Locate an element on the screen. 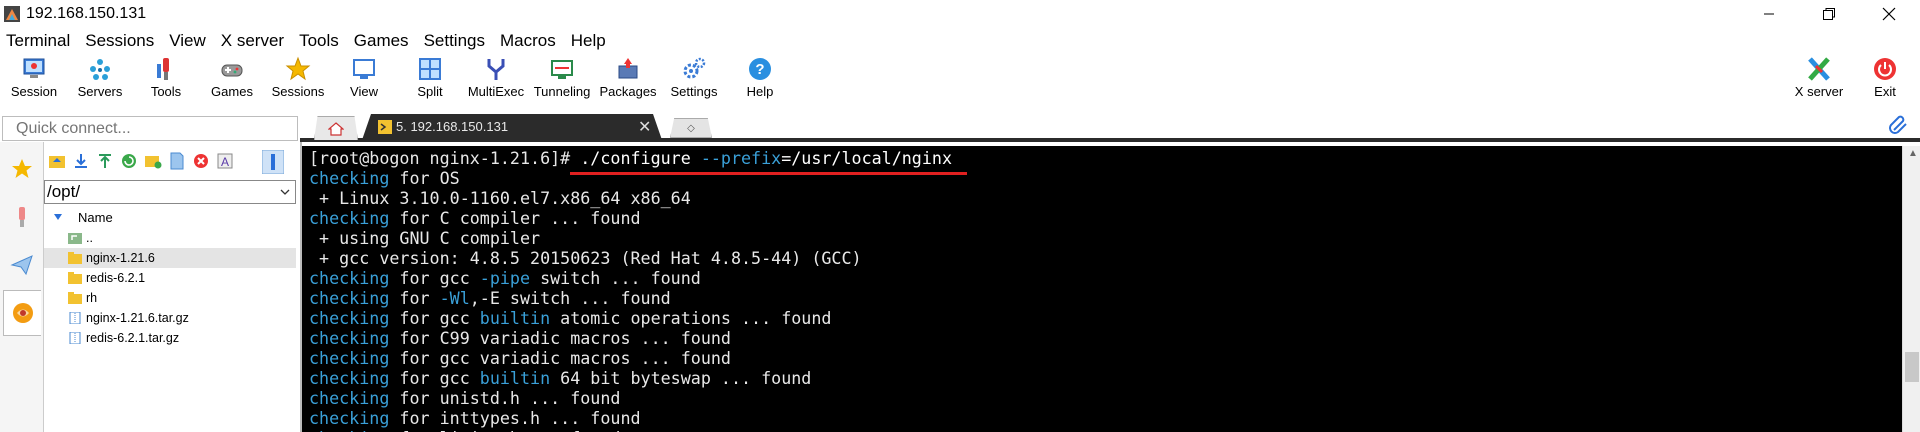  file-row: redis-6.2.1 is located at coordinates (170, 278).